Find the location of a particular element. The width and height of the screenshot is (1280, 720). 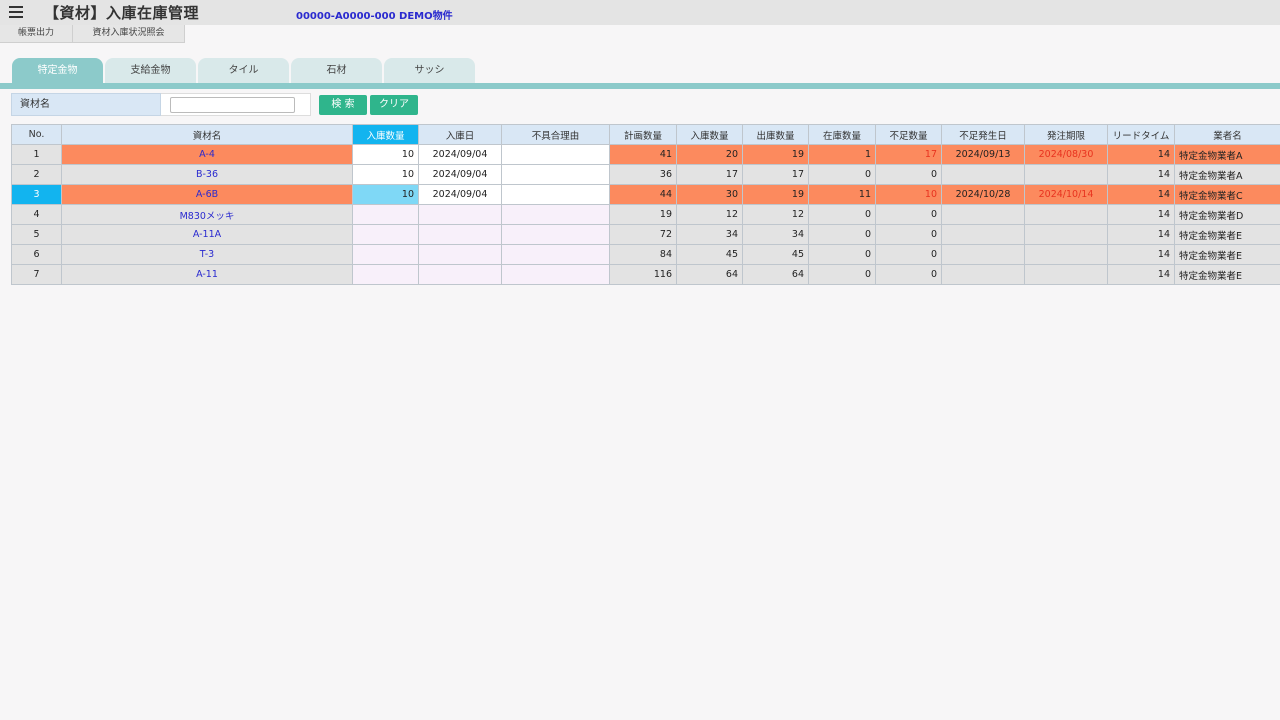

material-name-label: 資材名 is located at coordinates (86, 104).